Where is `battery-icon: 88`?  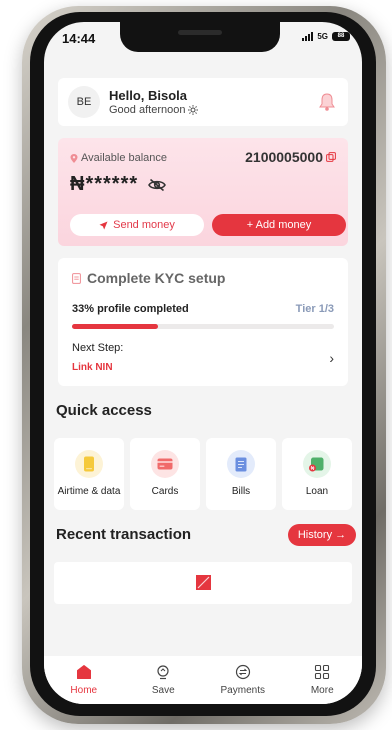 battery-icon: 88 is located at coordinates (341, 36).